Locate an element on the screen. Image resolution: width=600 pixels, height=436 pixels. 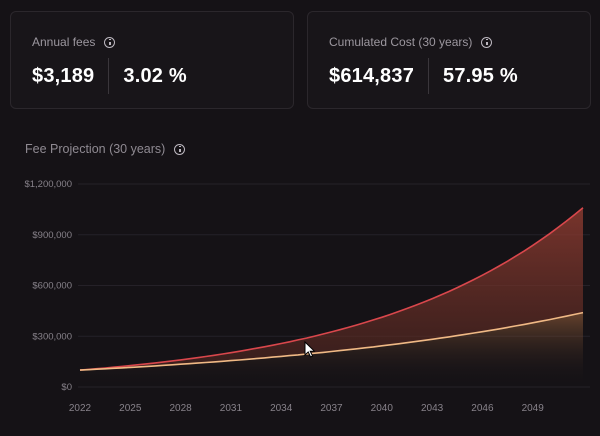
y-axis-ticks: $0 $300,000 $600,000 $900,000 $1,200,000 is located at coordinates (48, 286).